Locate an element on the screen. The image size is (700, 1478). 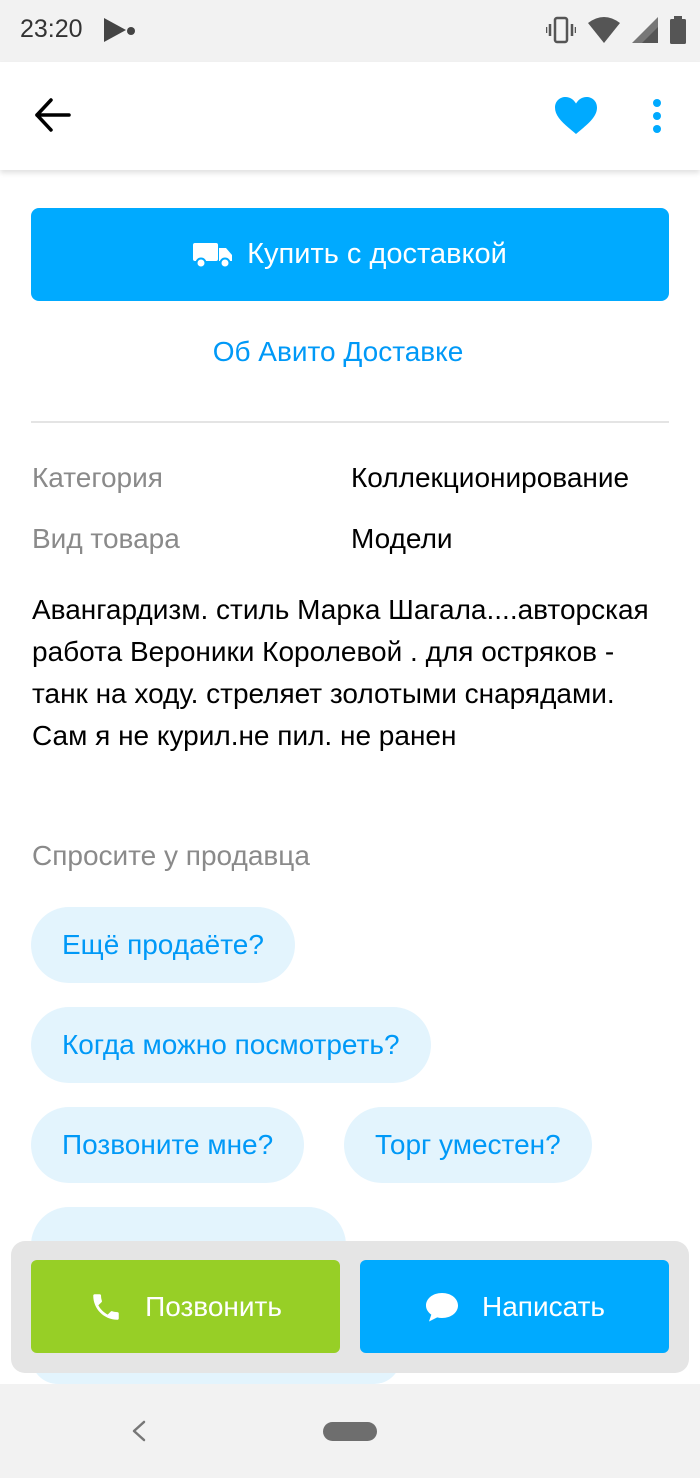
status-bar: 23:20 is located at coordinates (350, 31).